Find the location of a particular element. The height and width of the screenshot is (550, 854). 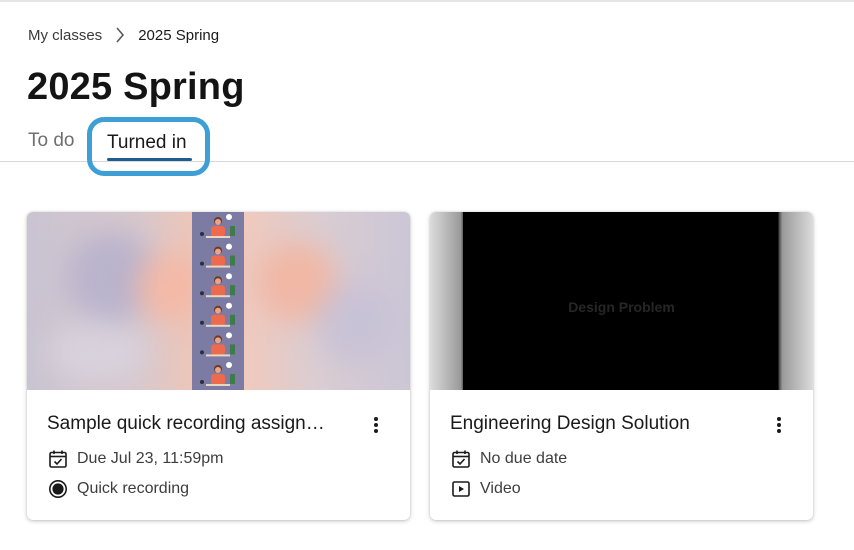

tab-turned-in-label: Turned in is located at coordinates (147, 142).